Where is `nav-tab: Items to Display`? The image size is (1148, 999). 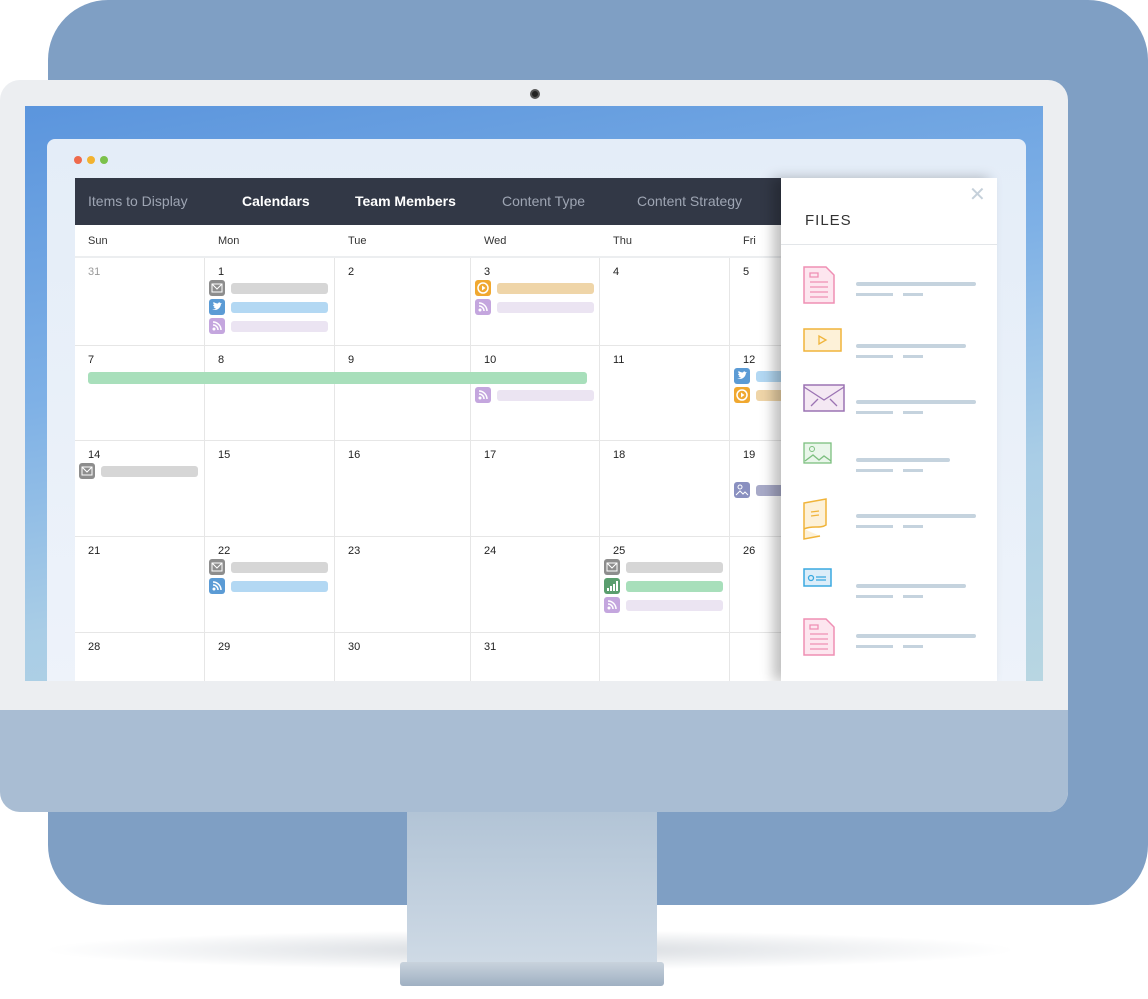
nav-tab: Items to Display is located at coordinates (138, 201).